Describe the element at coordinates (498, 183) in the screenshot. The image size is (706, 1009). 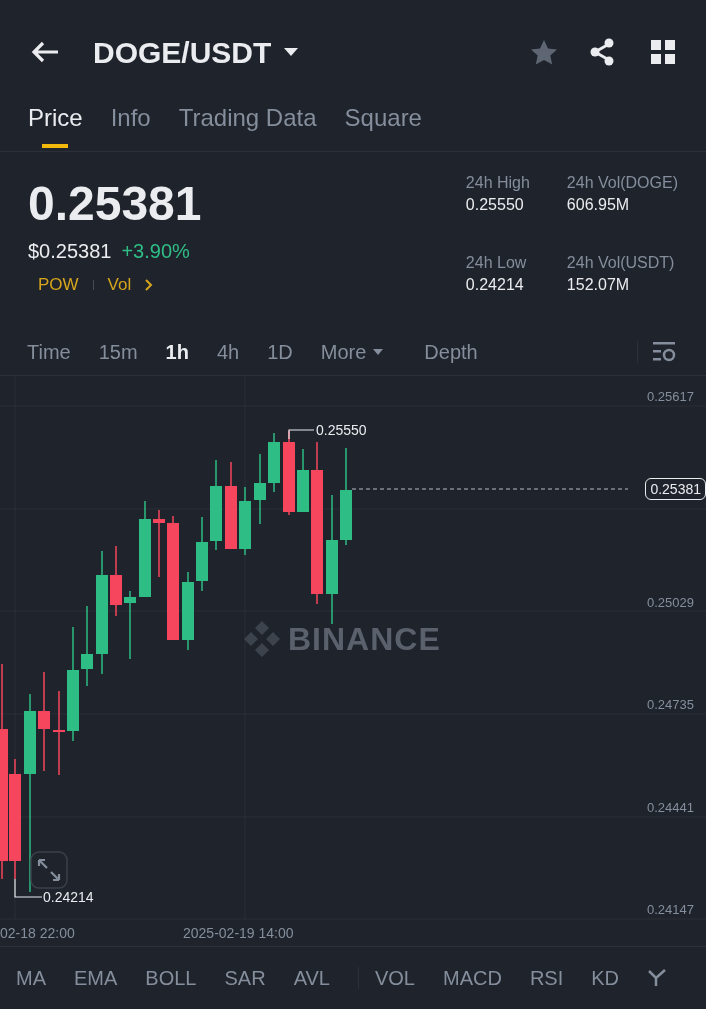
I see `stat-label: 24h High` at that location.